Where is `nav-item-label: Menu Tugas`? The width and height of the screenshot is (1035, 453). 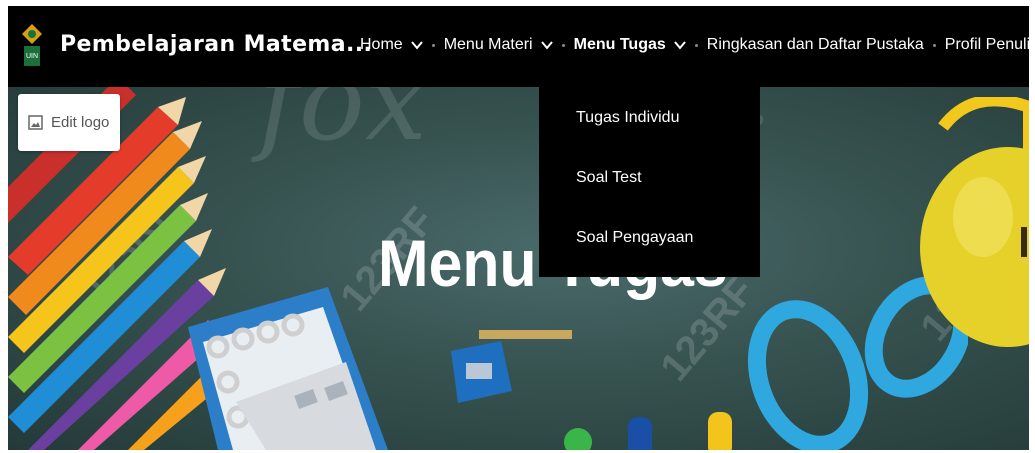
nav-item-label: Menu Tugas is located at coordinates (619, 44).